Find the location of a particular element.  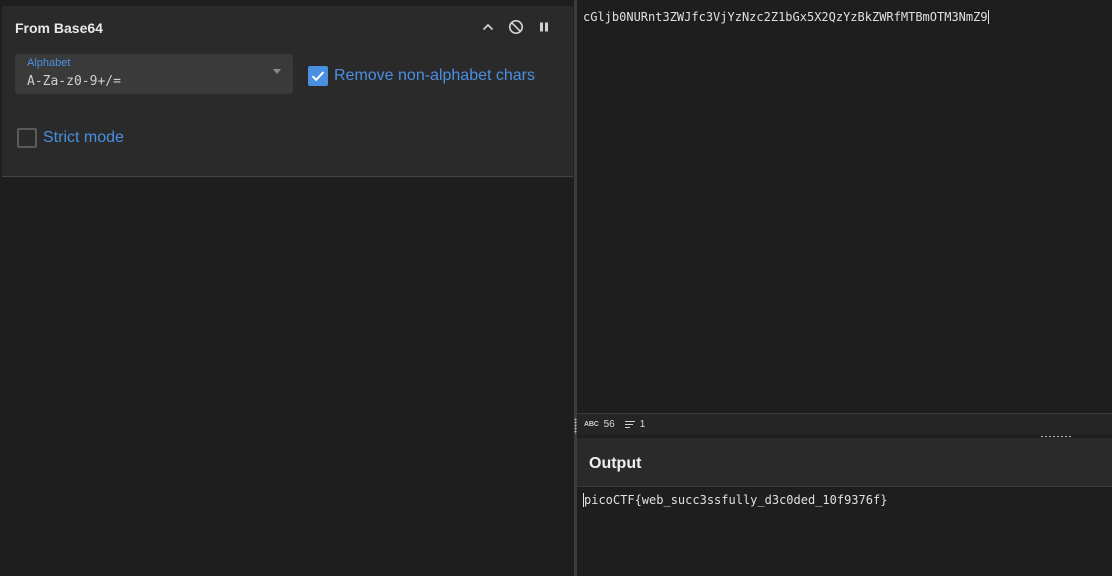

abc-icon: ABC is located at coordinates (591, 424).